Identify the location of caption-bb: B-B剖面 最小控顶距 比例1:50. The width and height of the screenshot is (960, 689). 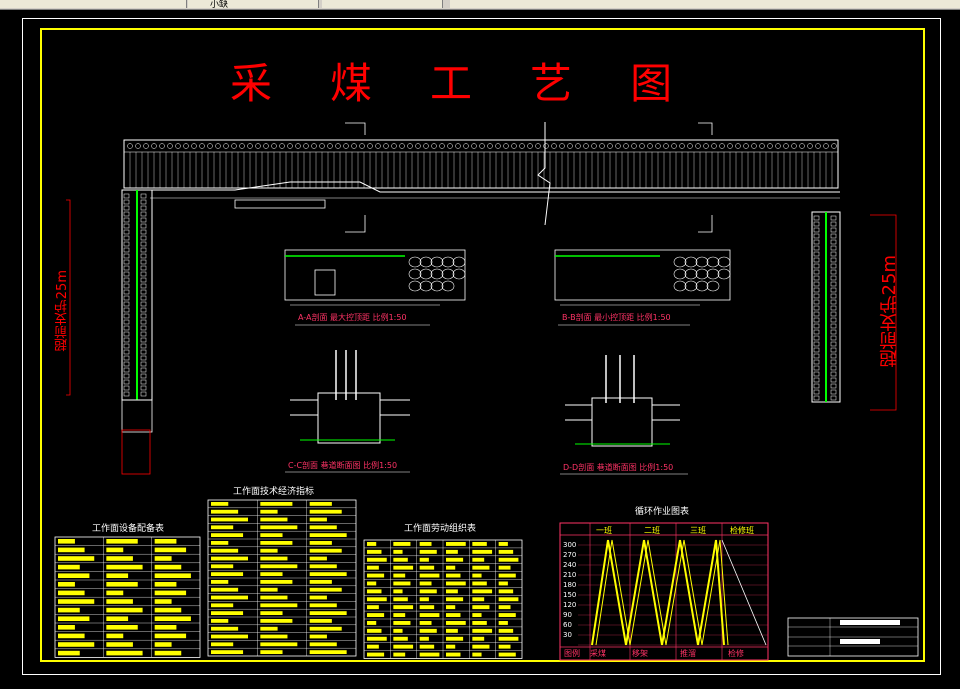
(616, 317).